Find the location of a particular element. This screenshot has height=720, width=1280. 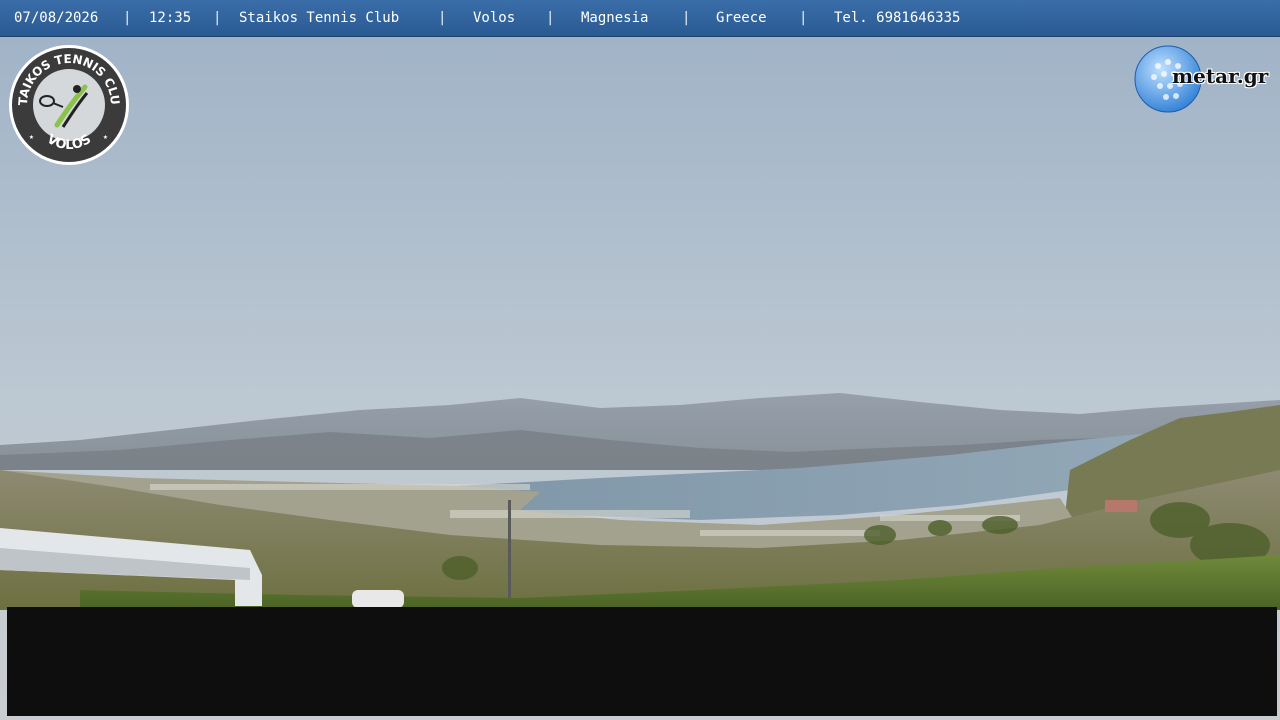

country-text: Greece is located at coordinates (741, 18).